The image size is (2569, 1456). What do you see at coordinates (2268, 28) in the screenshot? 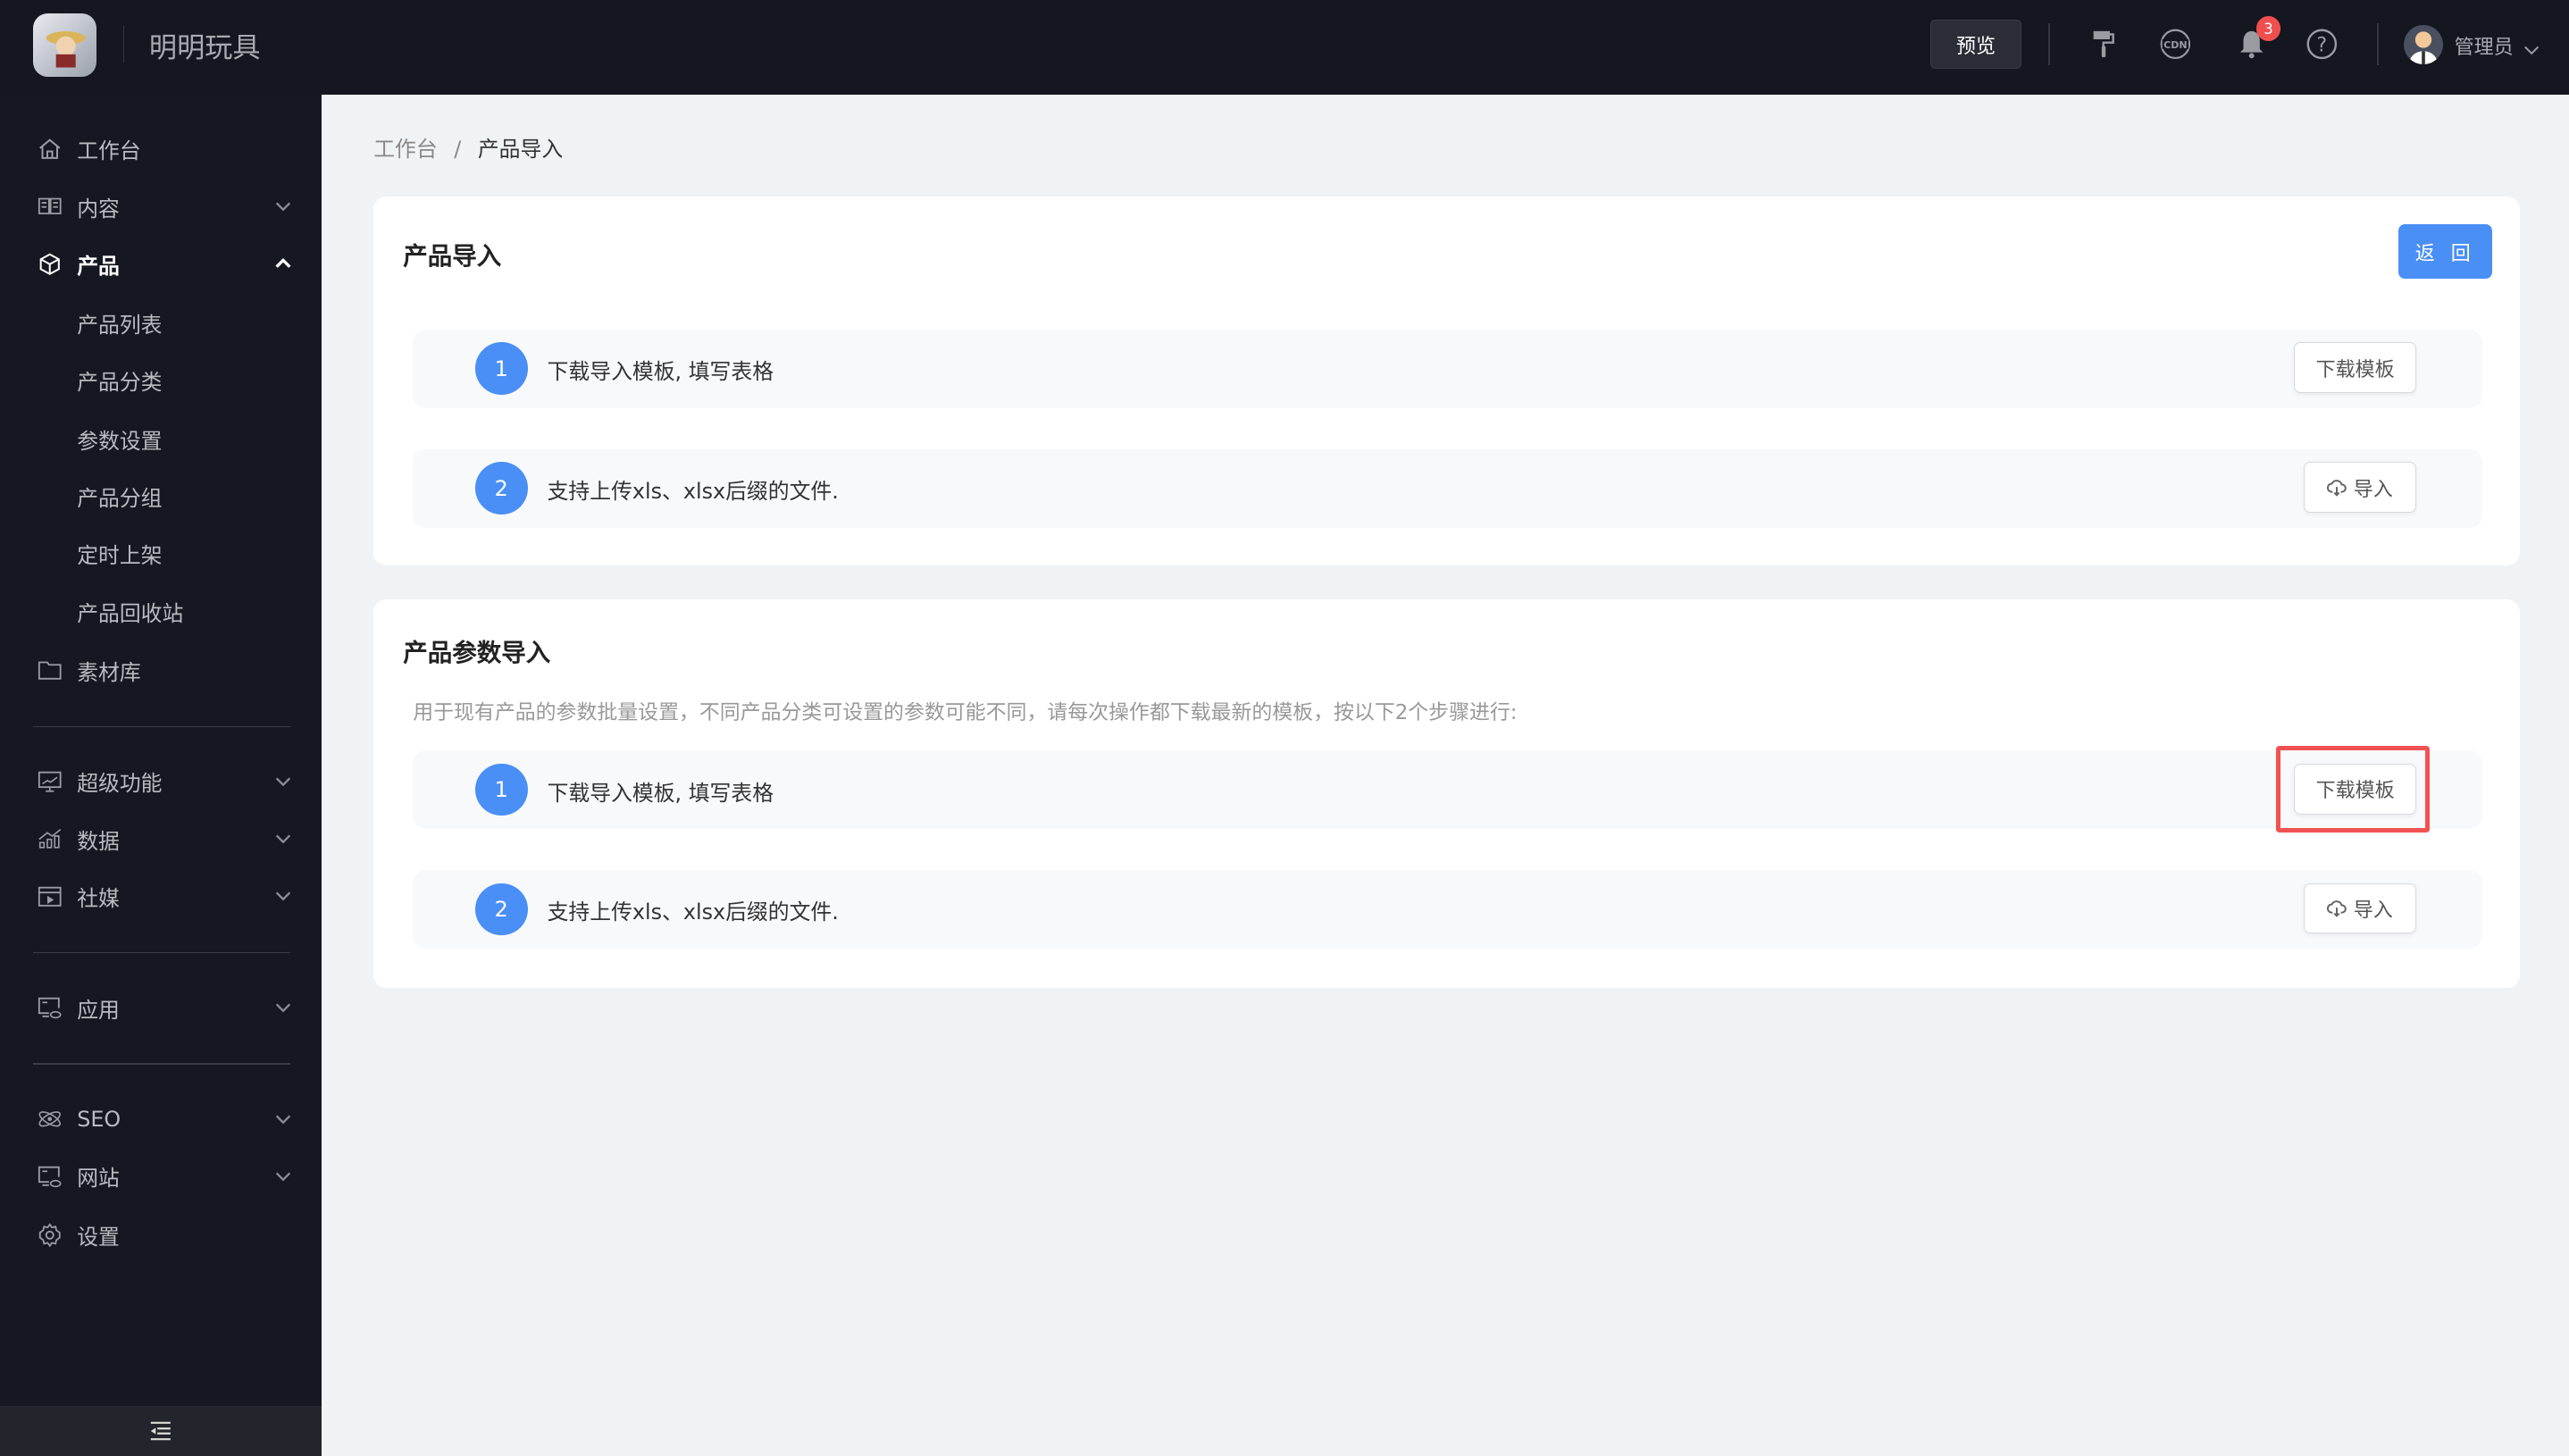
I see `notification-badge: 3` at bounding box center [2268, 28].